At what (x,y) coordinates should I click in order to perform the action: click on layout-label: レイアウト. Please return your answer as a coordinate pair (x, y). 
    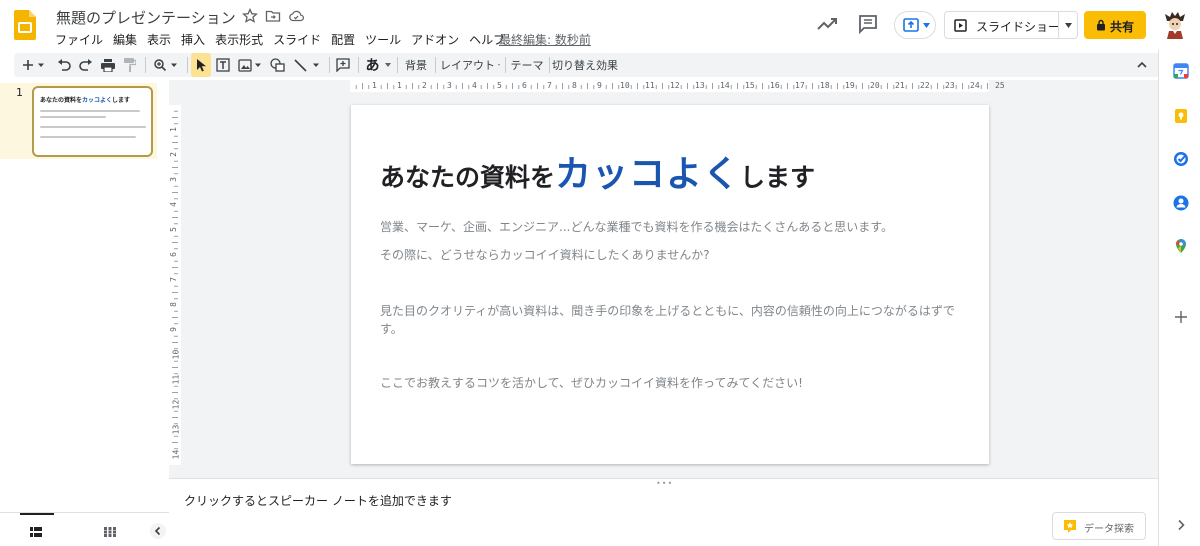
    Looking at the image, I should click on (467, 65).